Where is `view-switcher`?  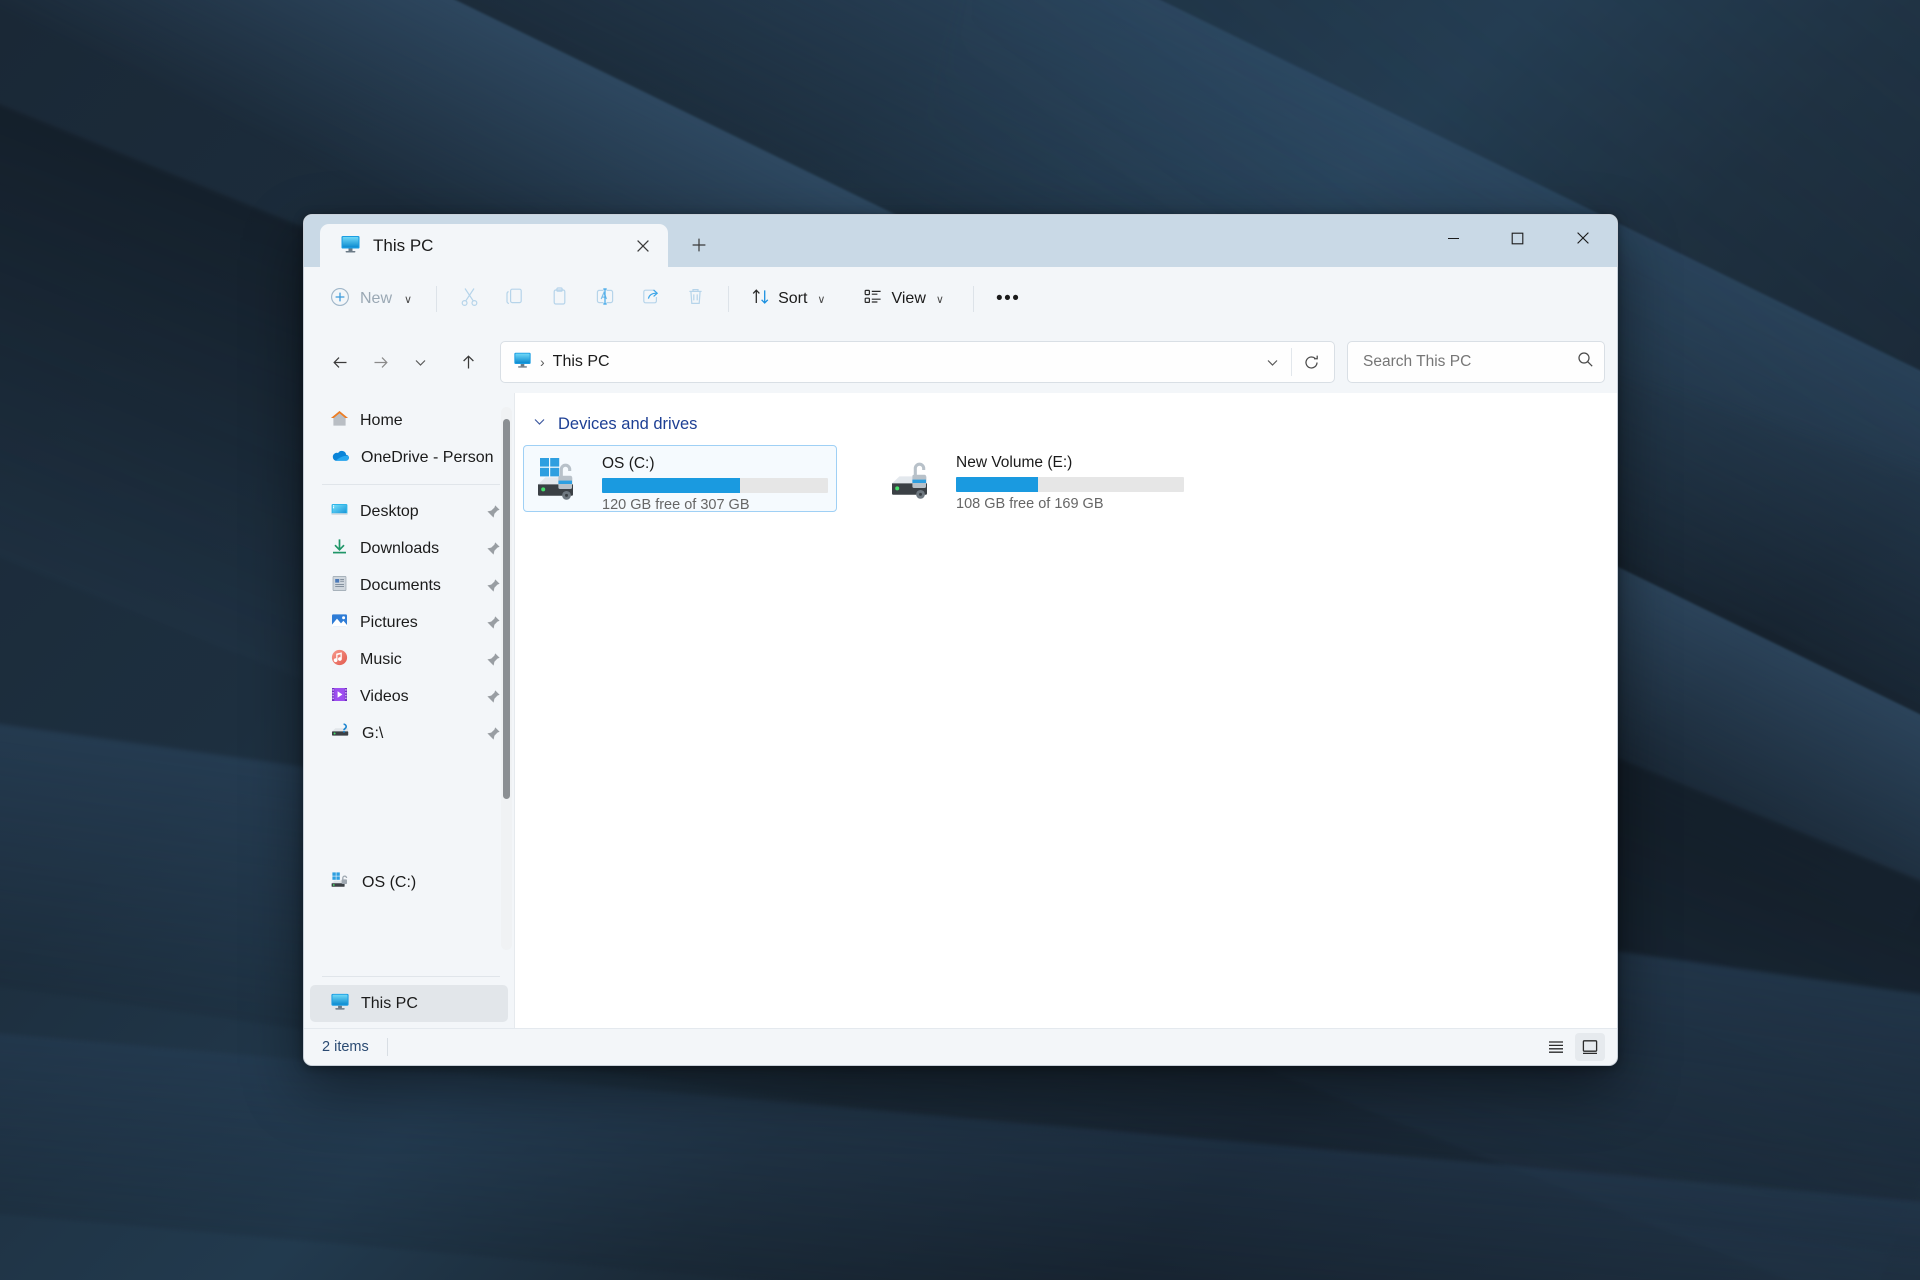
view-switcher is located at coordinates (1573, 1047).